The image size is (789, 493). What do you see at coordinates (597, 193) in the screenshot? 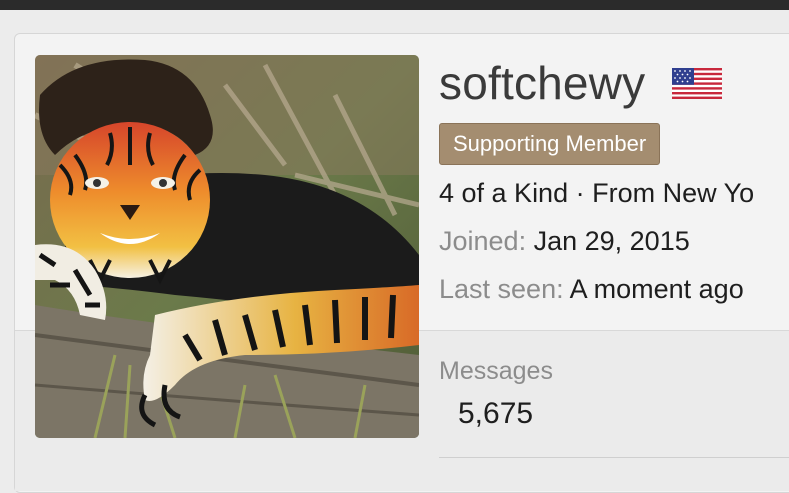
I see `user-tagline: 4 of a Kind · From New Yo` at bounding box center [597, 193].